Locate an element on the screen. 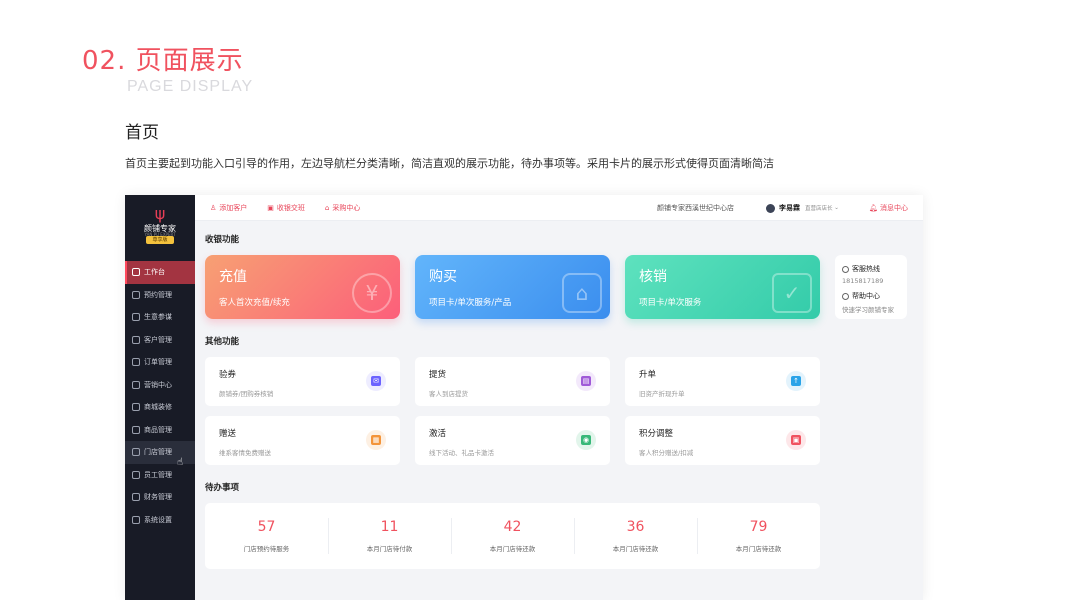 This screenshot has width=1067, height=600. sidebar-item-settings: 系统设置 is located at coordinates (160, 520).